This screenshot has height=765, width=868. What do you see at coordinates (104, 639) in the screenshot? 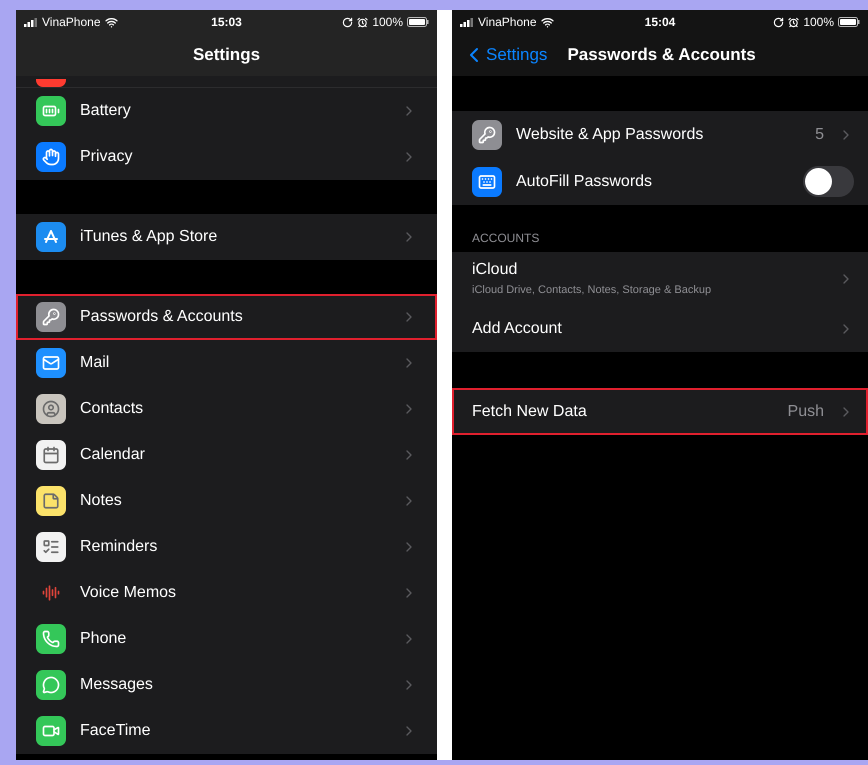
I see `row-label: Phone` at bounding box center [104, 639].